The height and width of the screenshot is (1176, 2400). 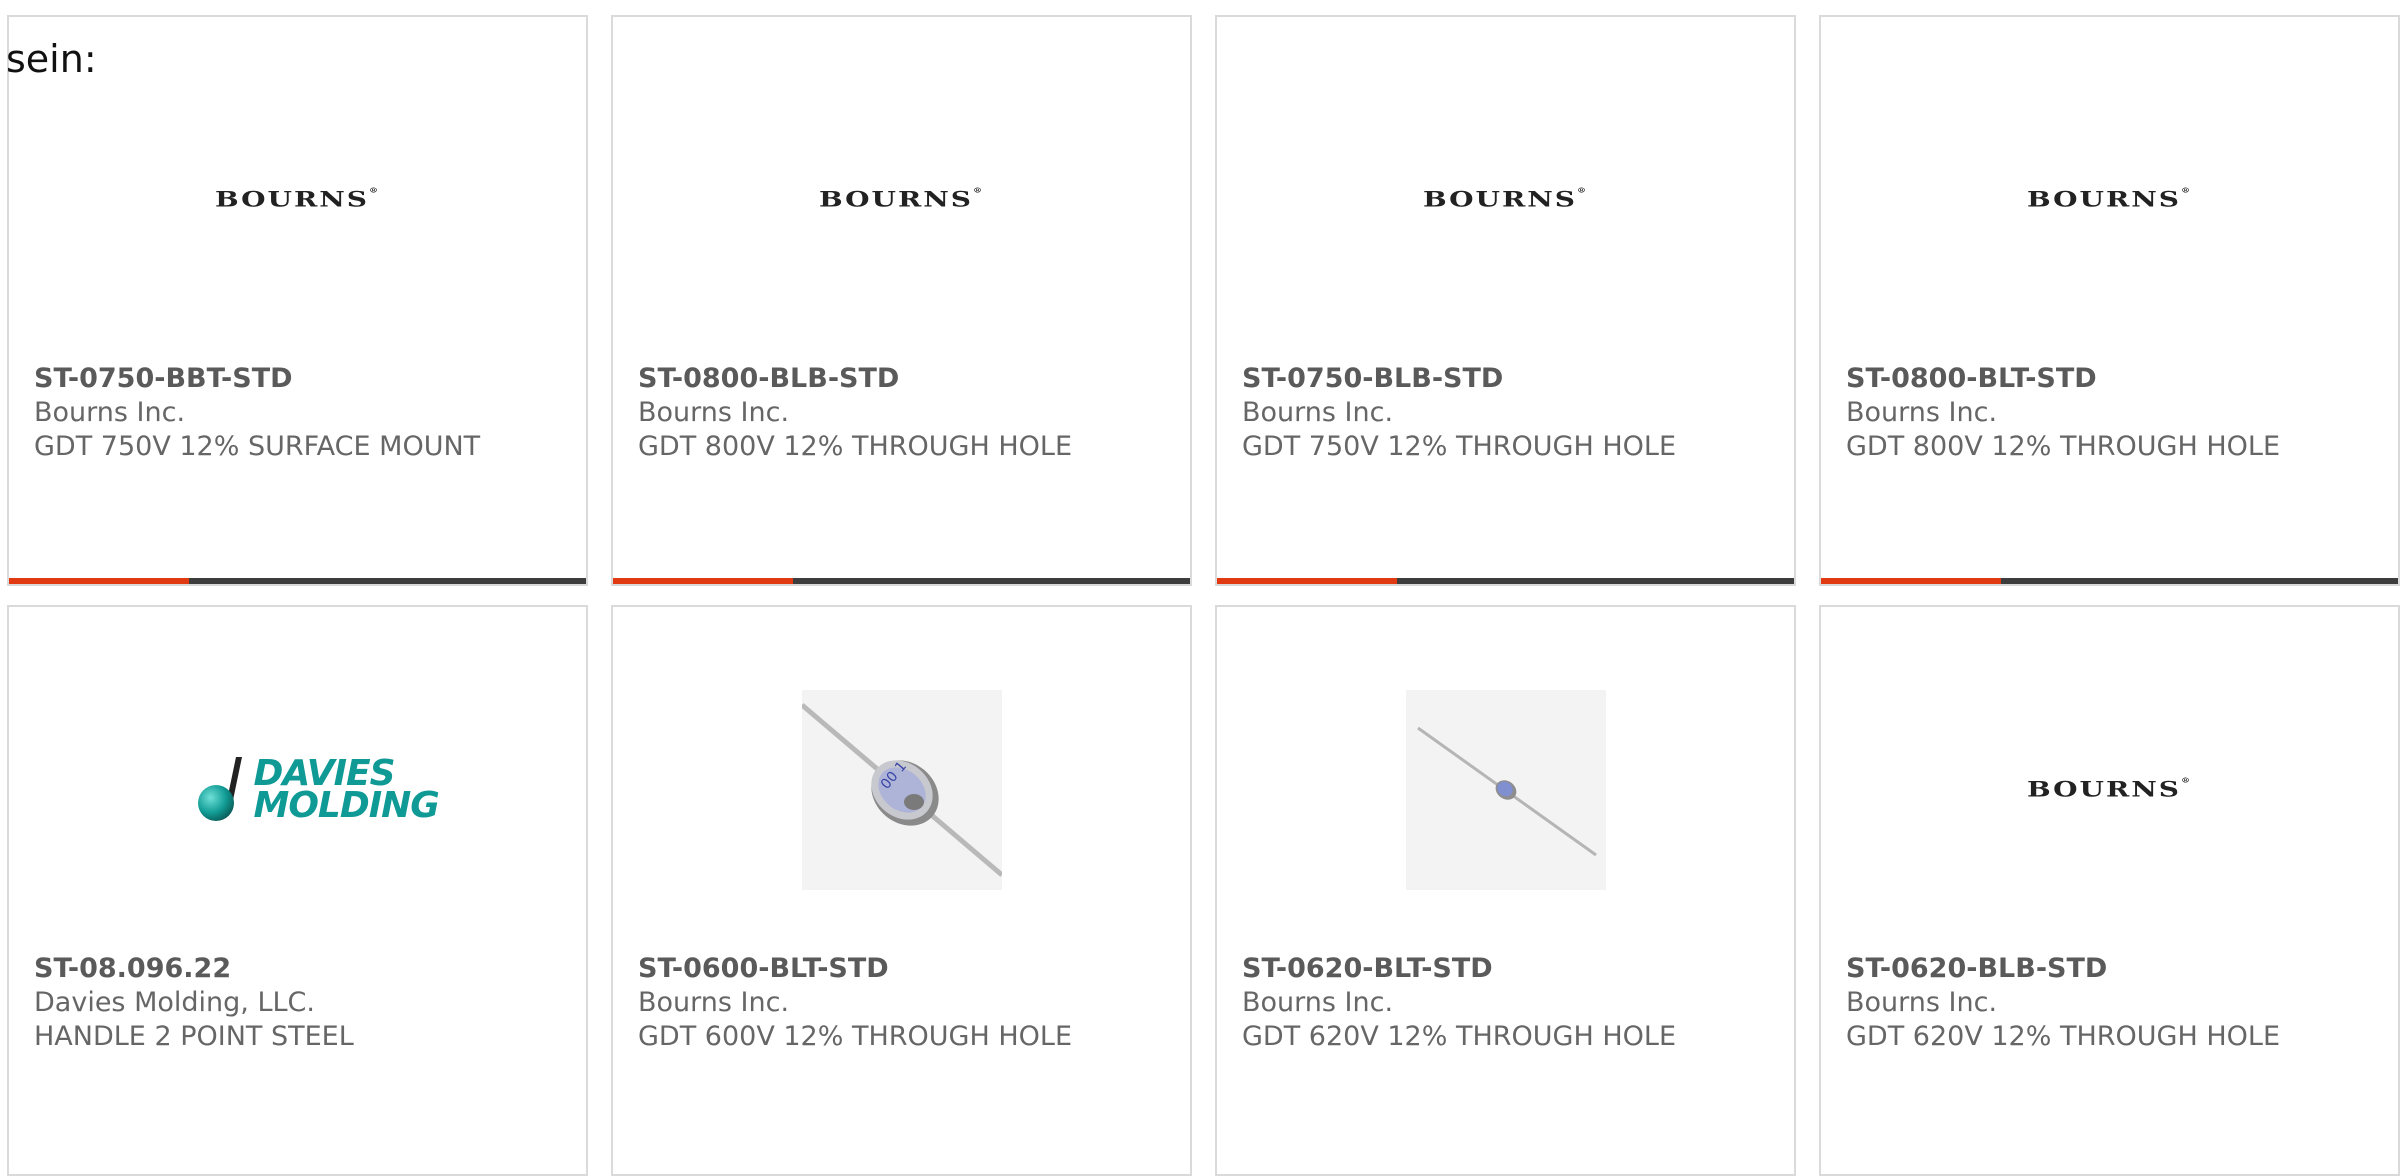 What do you see at coordinates (257, 446) in the screenshot?
I see `description: GDT 750V 12% SURFACE MOUNT` at bounding box center [257, 446].